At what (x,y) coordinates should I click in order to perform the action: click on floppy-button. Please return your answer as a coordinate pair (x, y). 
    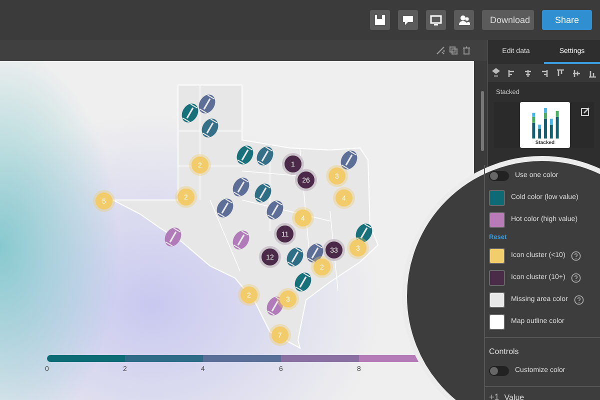
    Looking at the image, I should click on (380, 20).